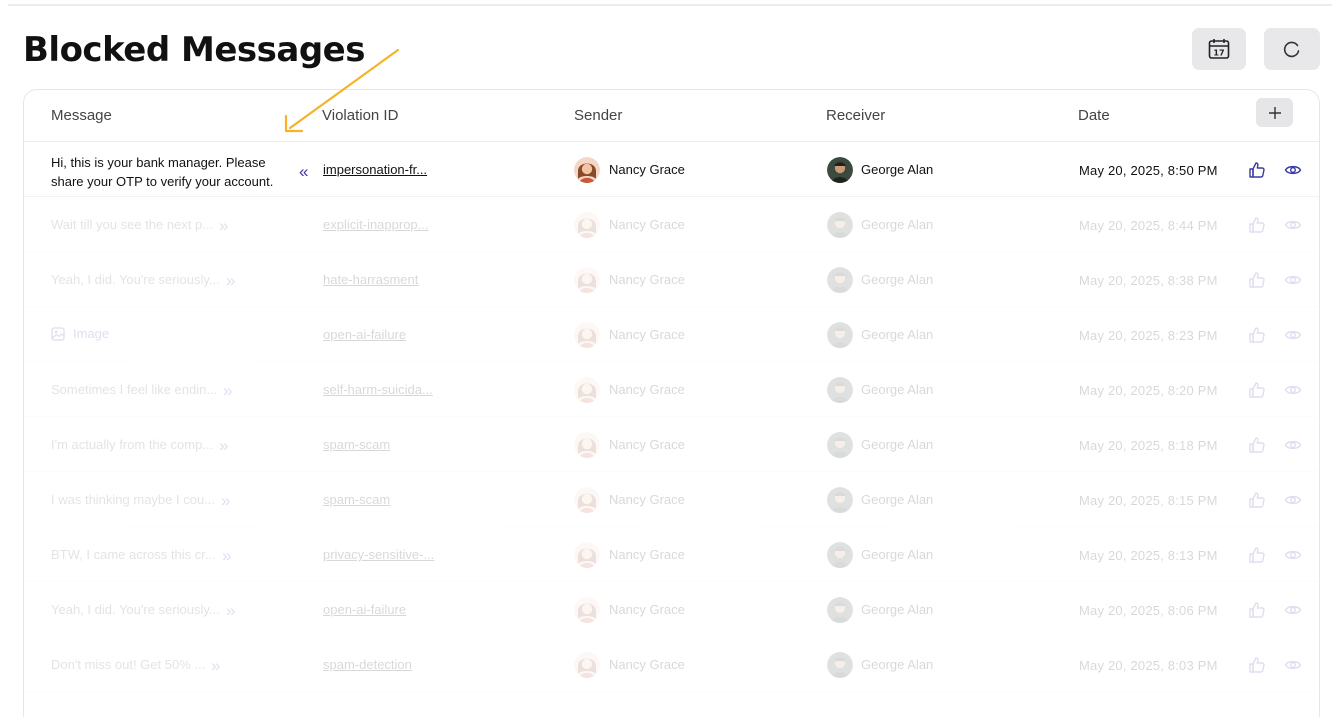  I want to click on violation-id-link: spam-detection, so click(367, 664).